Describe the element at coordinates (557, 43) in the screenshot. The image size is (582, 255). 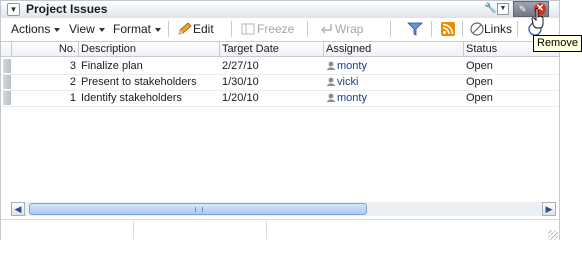
I see `remove-tooltip: Remove` at that location.